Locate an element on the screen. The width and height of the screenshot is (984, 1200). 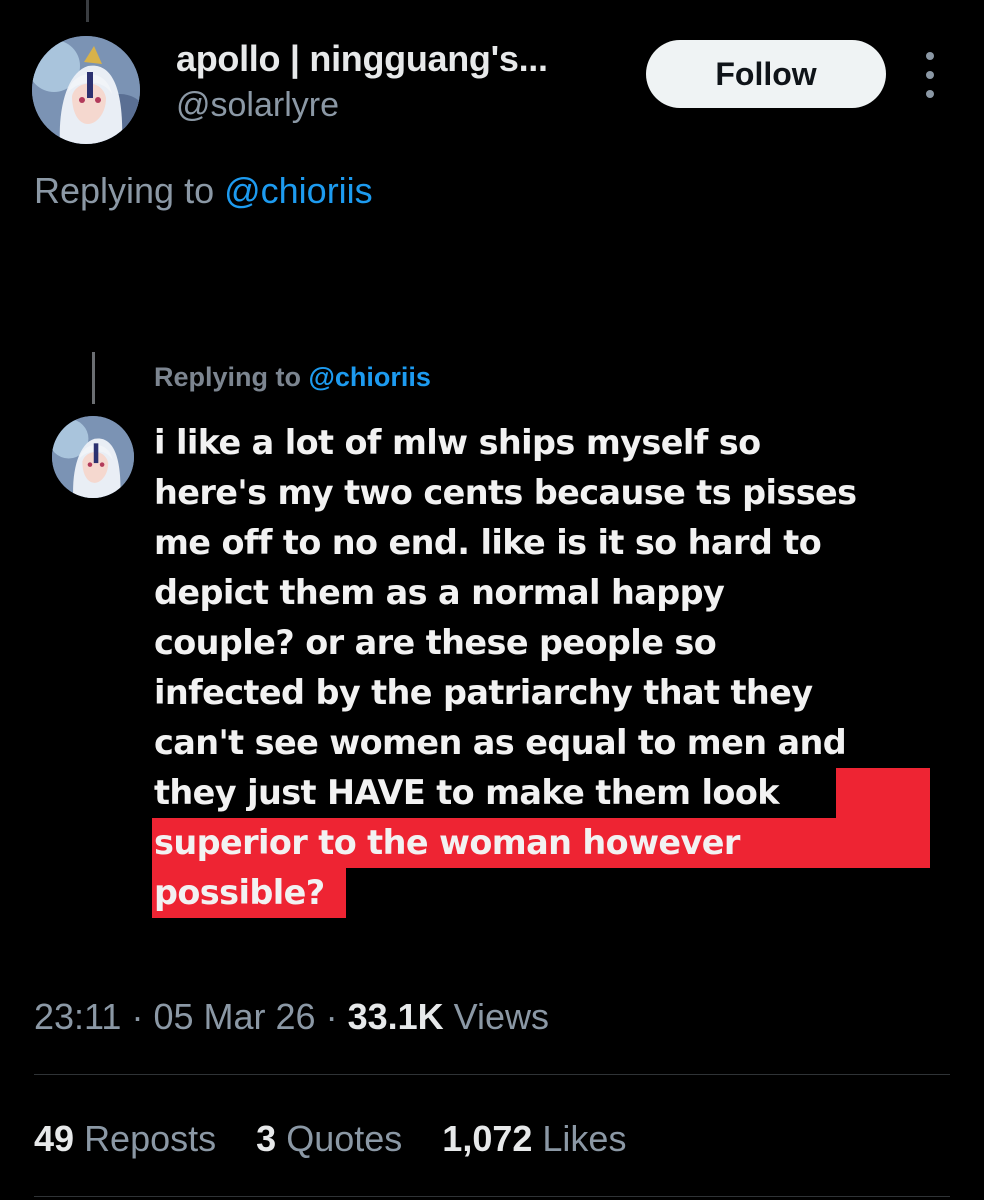
likes-label: Likes is located at coordinates (584, 1138).